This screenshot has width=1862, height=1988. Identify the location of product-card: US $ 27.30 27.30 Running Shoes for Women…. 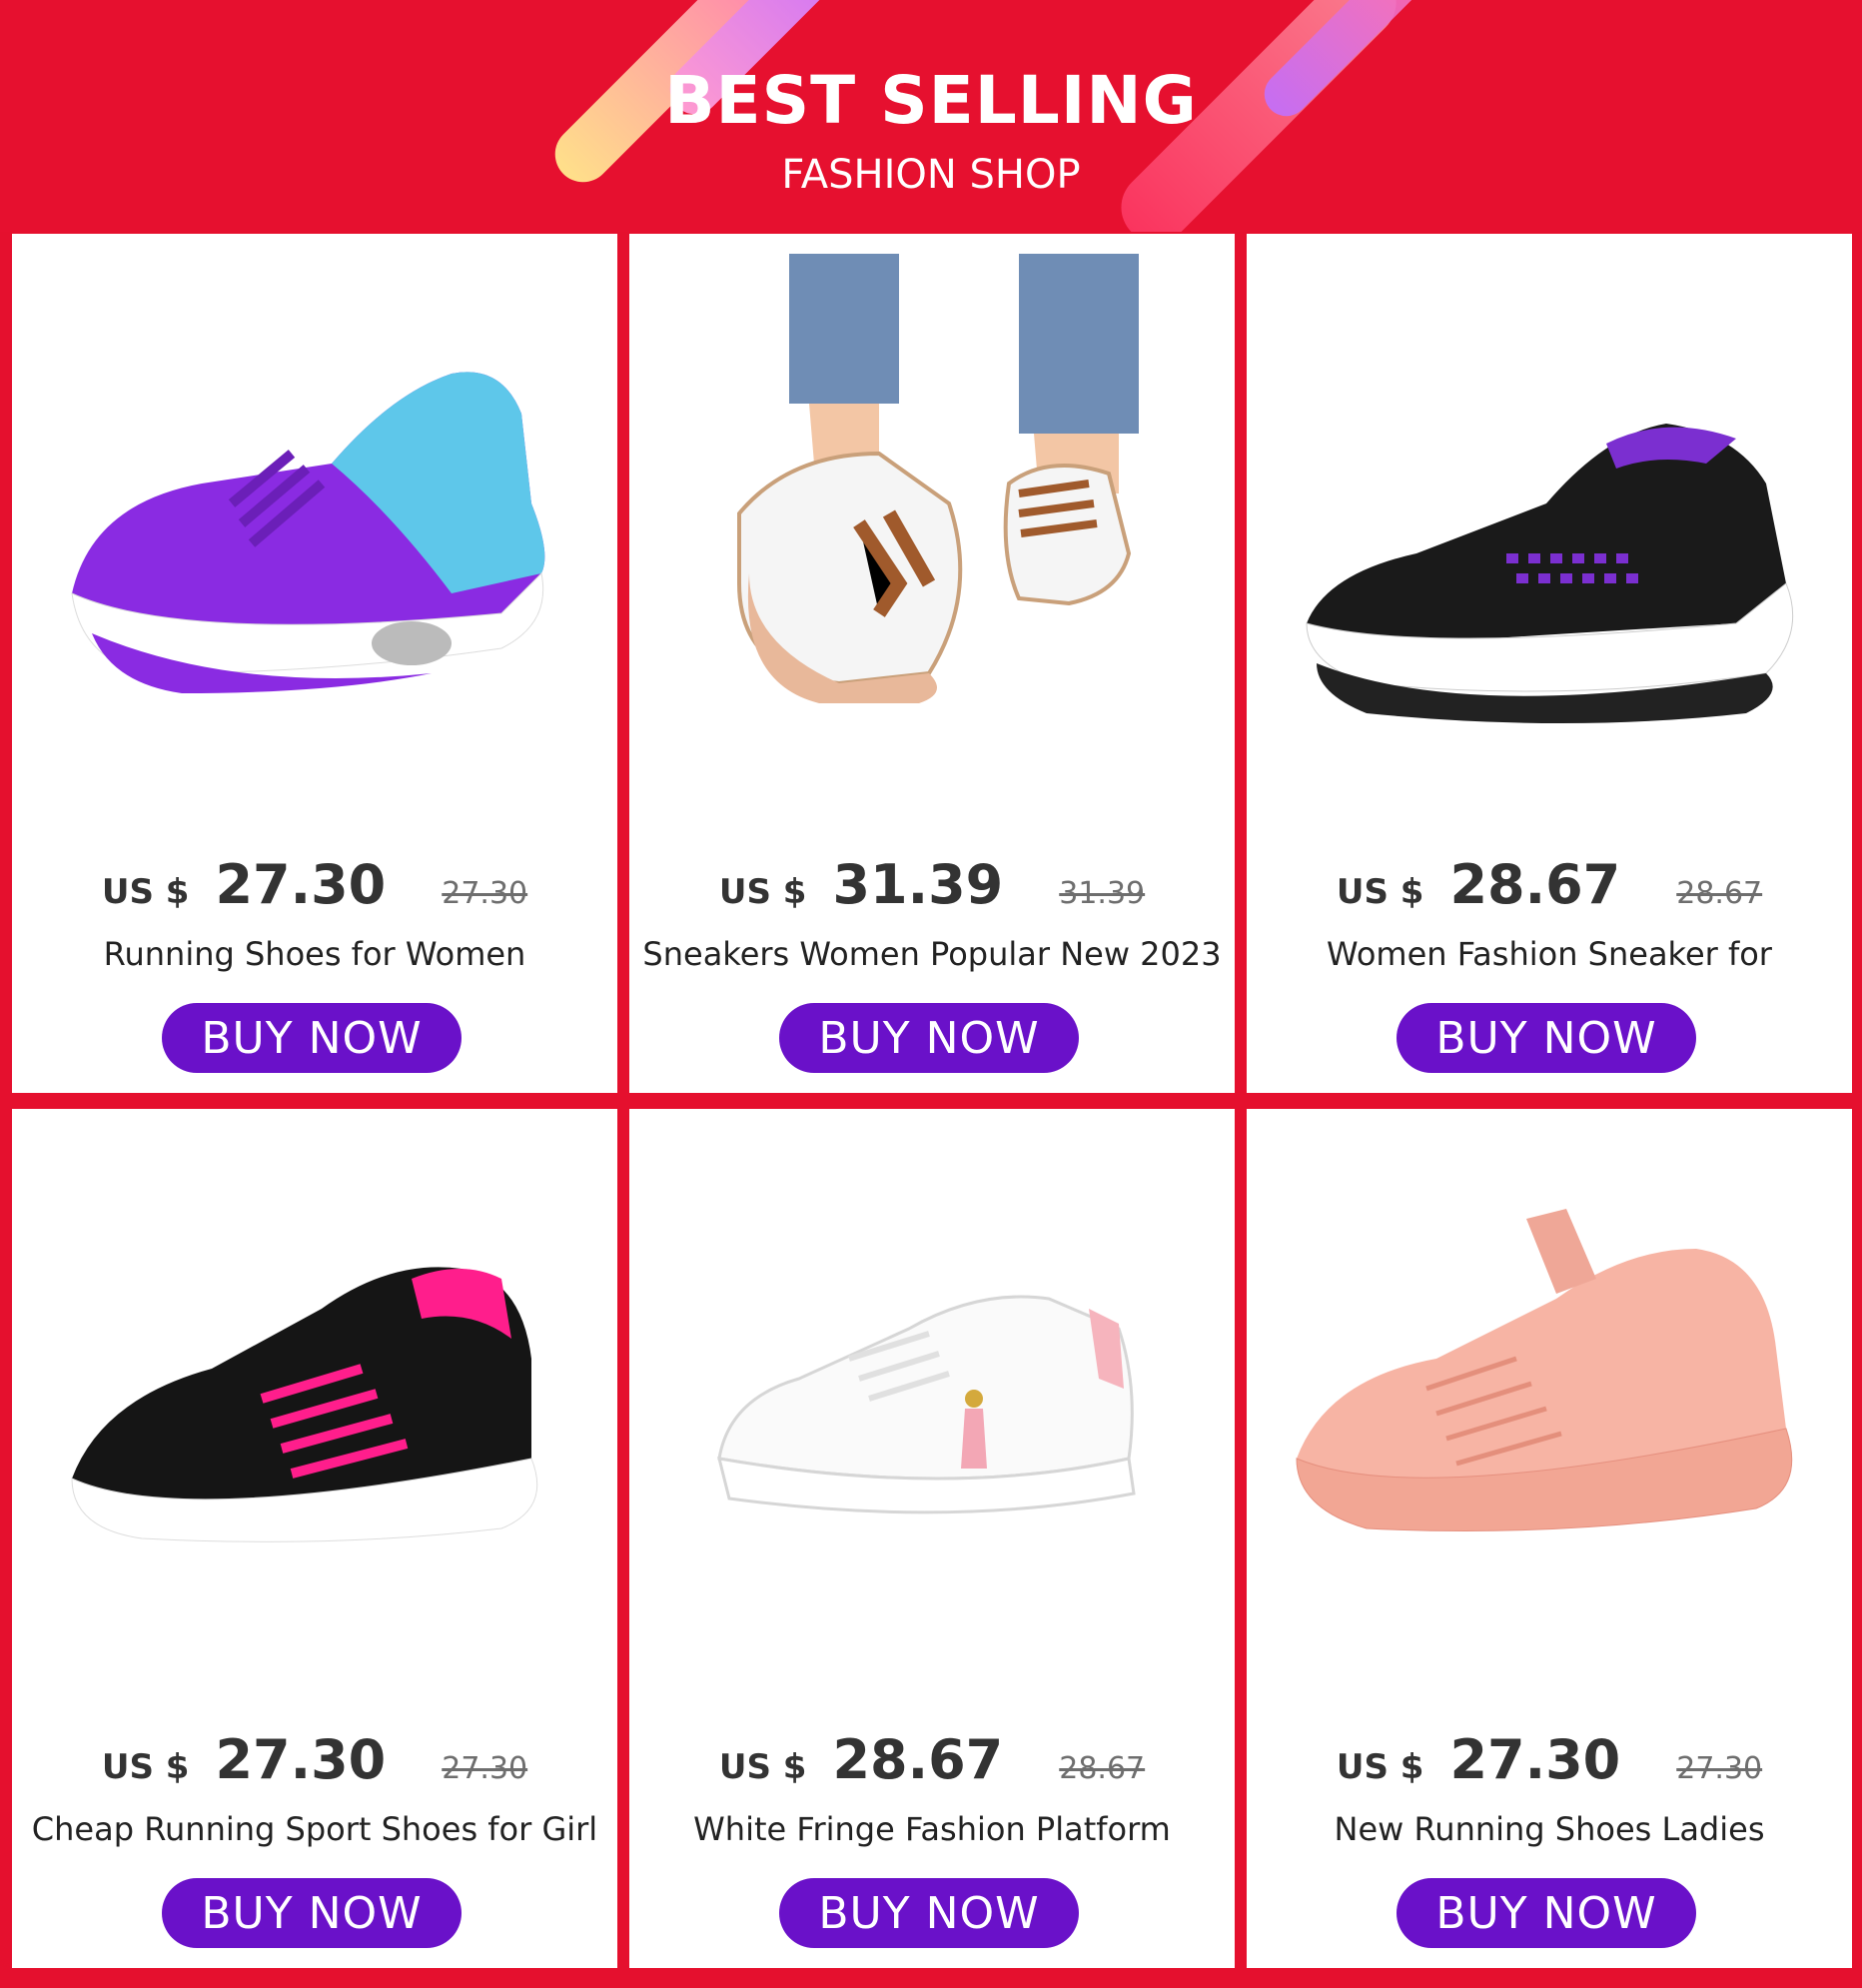
(315, 663).